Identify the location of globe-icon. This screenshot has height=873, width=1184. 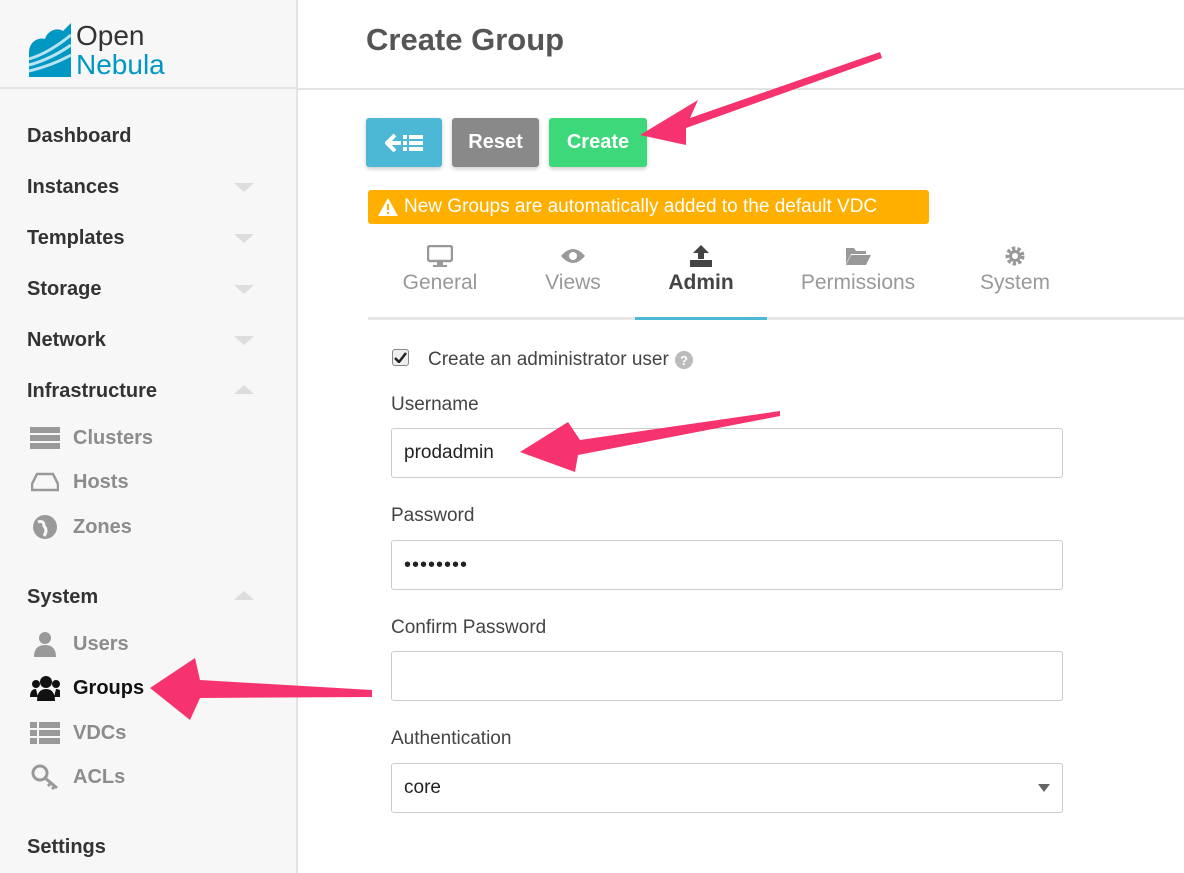
(45, 527).